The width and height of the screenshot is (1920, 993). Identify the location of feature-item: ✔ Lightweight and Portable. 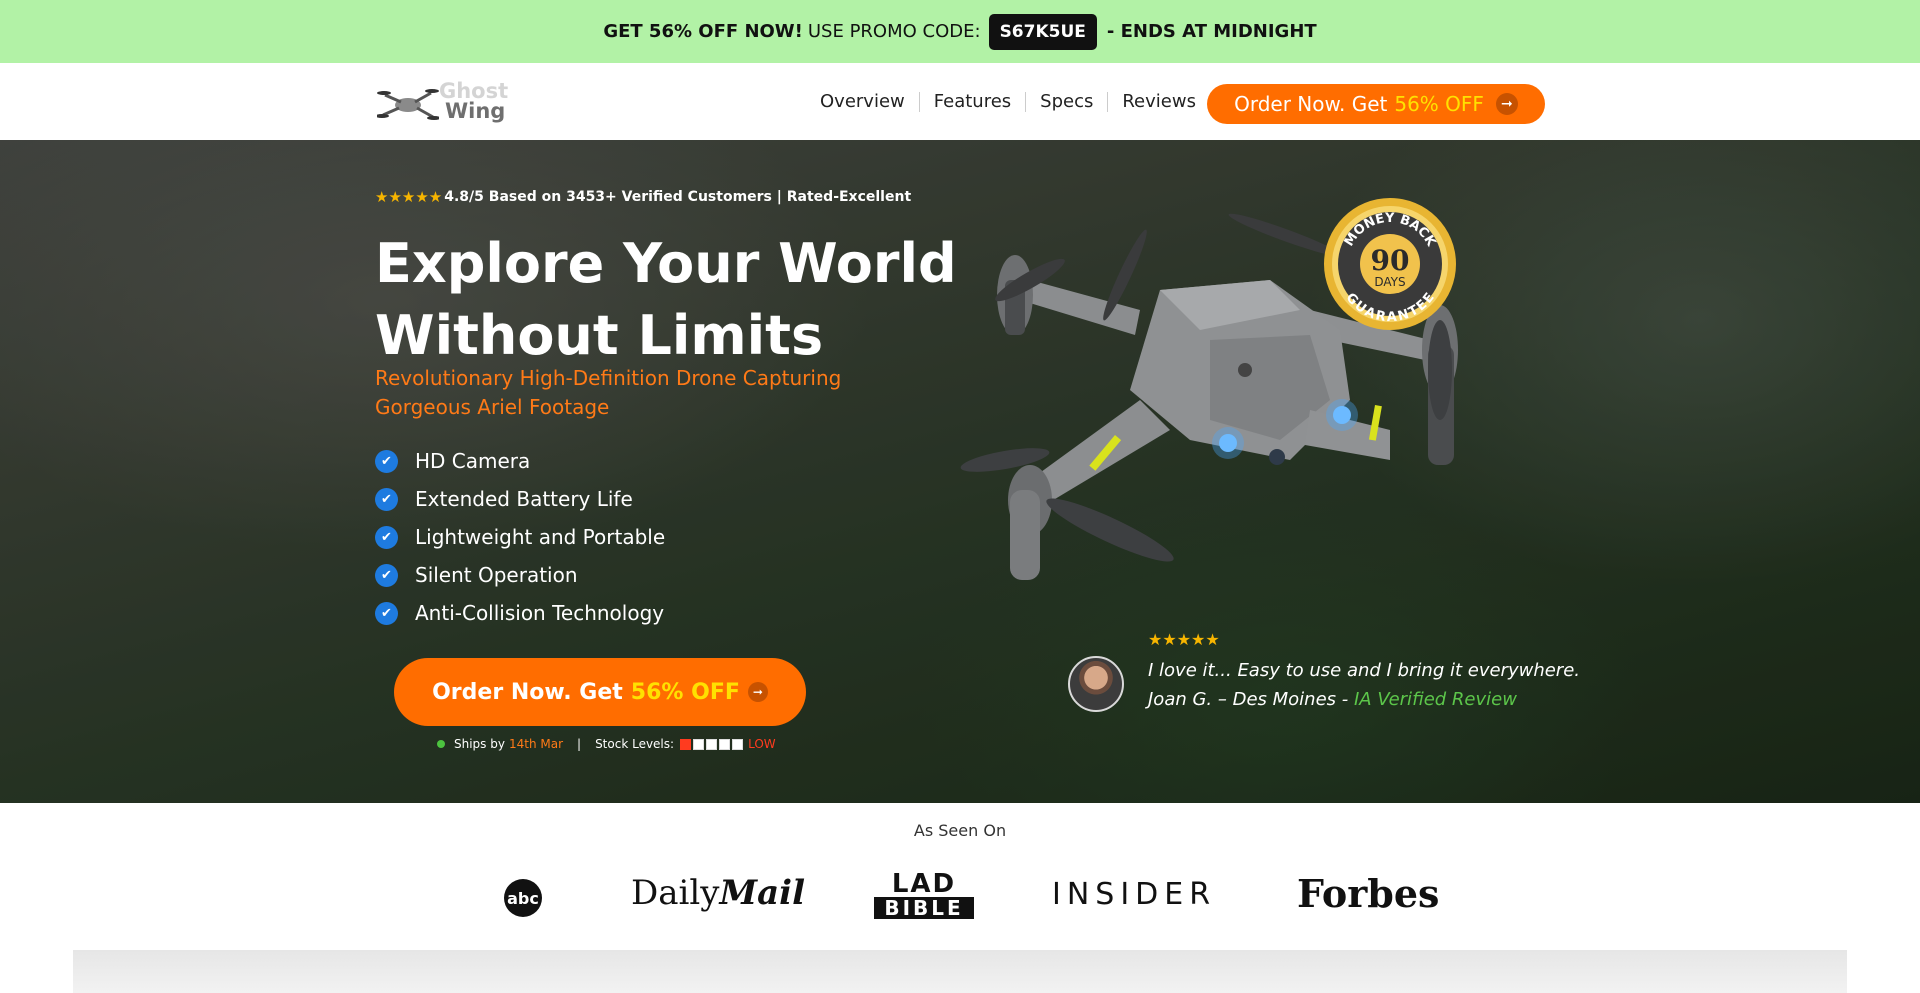
(520, 537).